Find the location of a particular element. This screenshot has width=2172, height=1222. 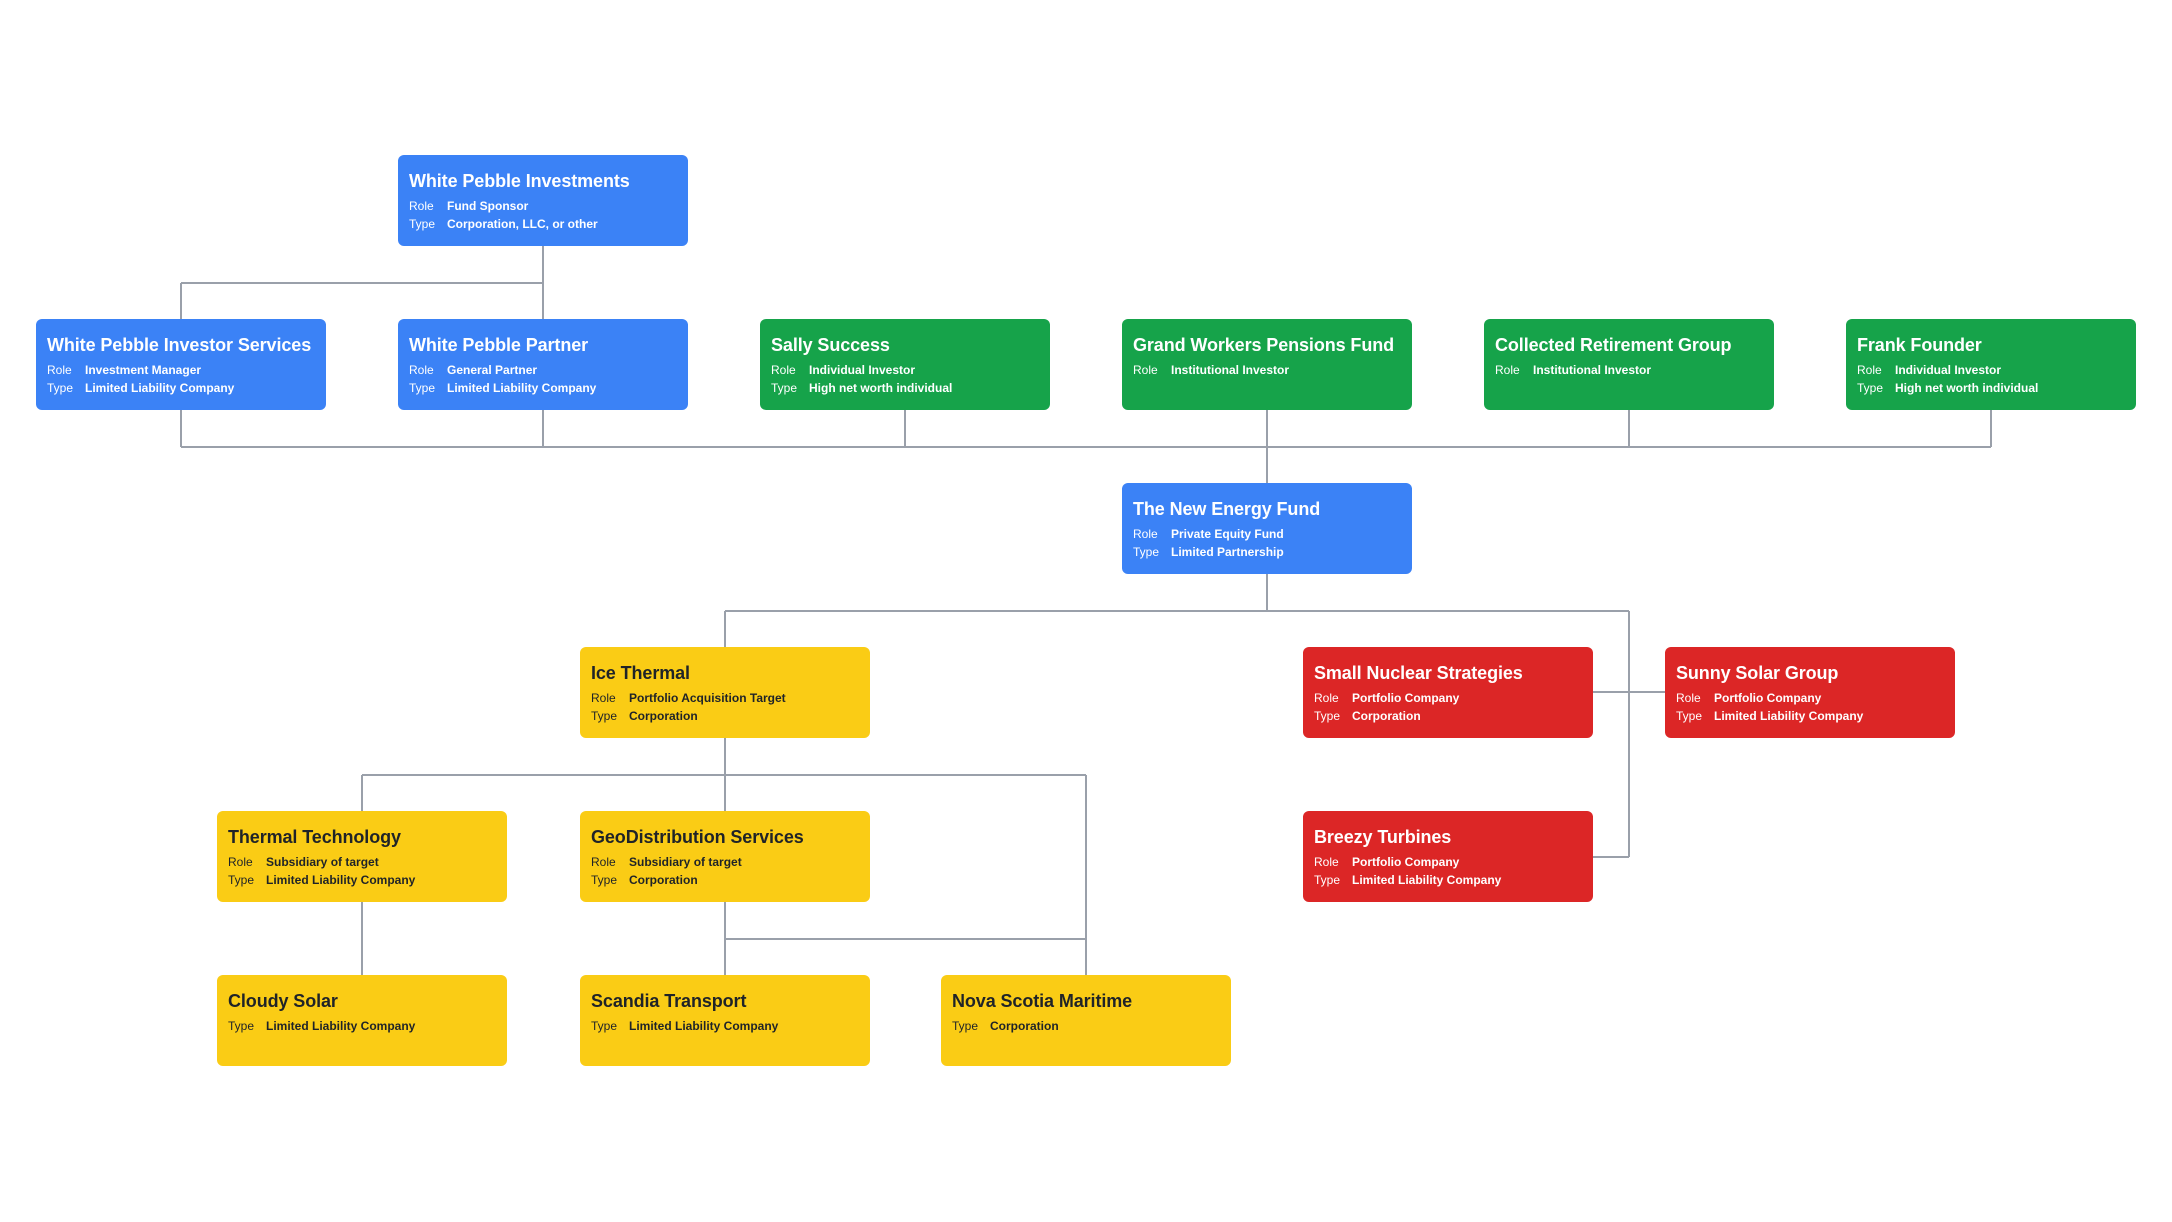

node-role-row: Role Individual Investor is located at coordinates (1991, 370).